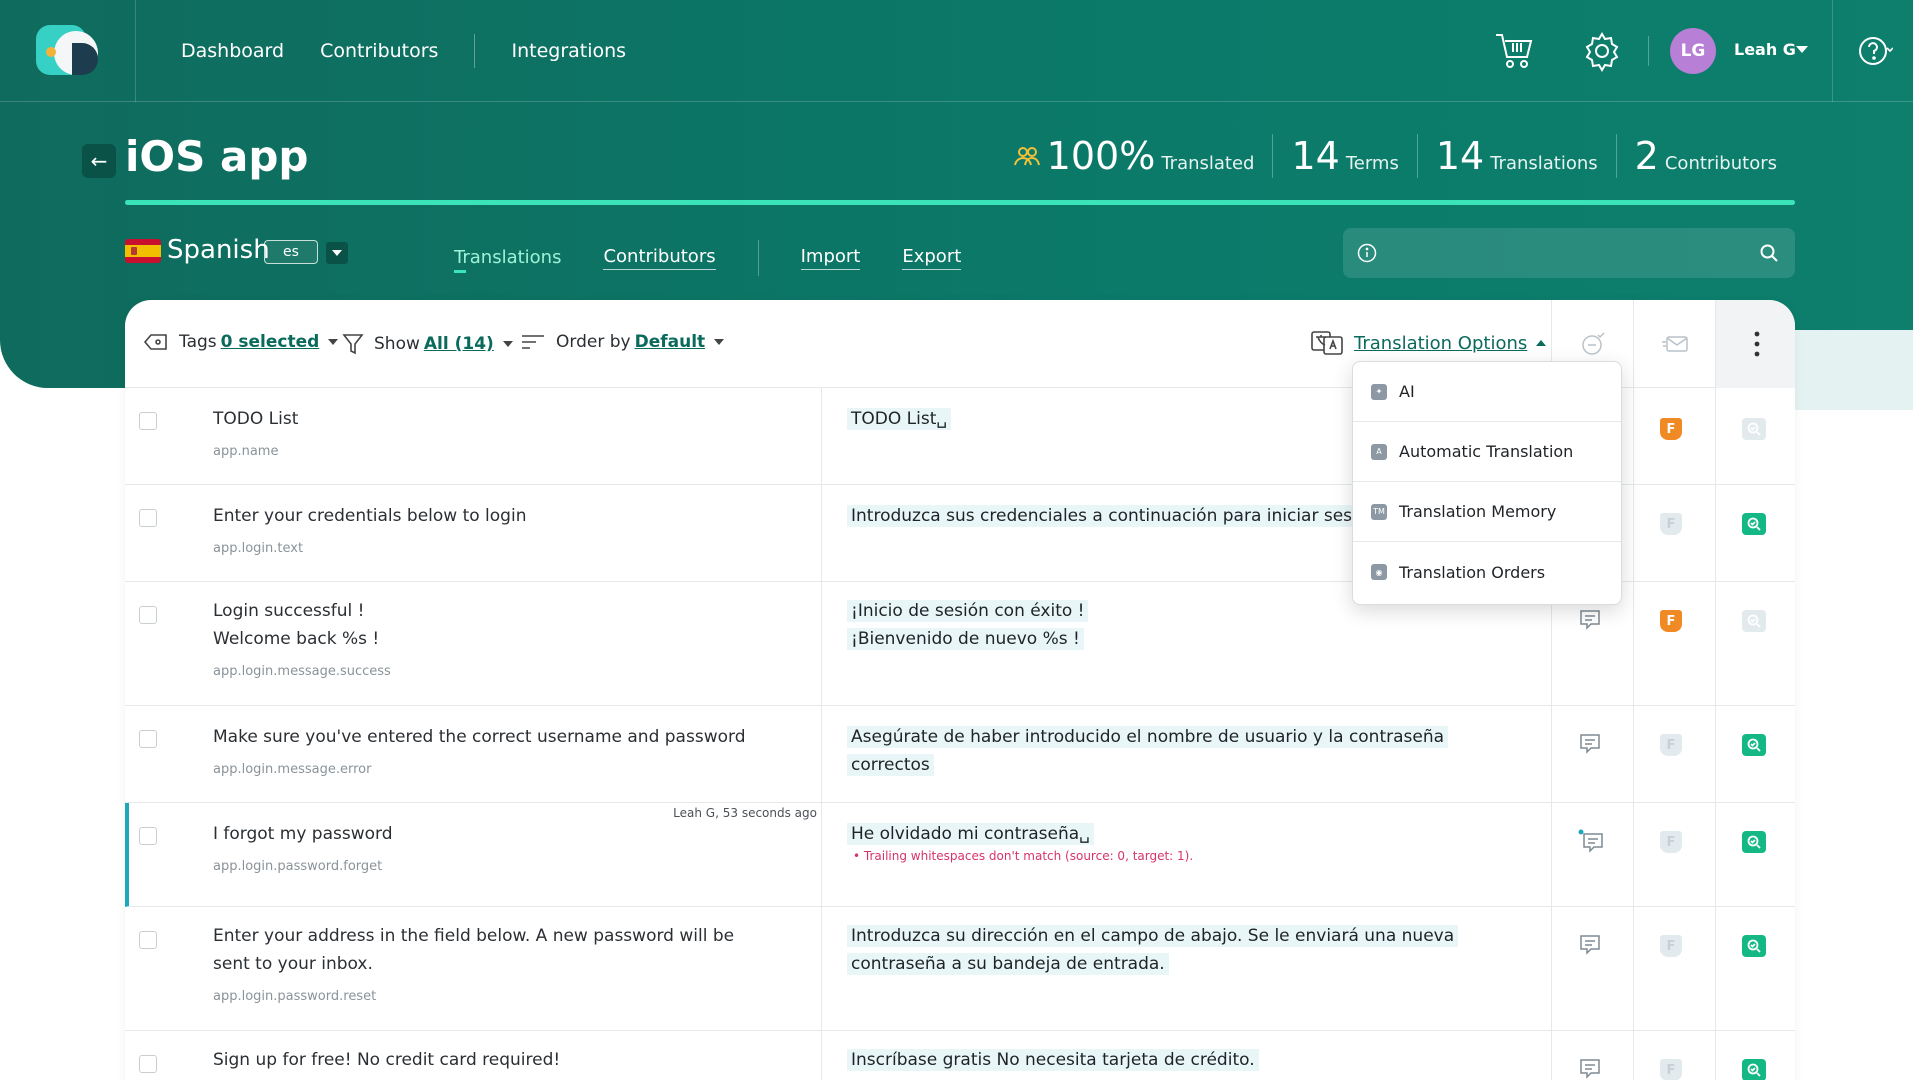  Describe the element at coordinates (830, 258) in the screenshot. I see `tab-import: Import` at that location.